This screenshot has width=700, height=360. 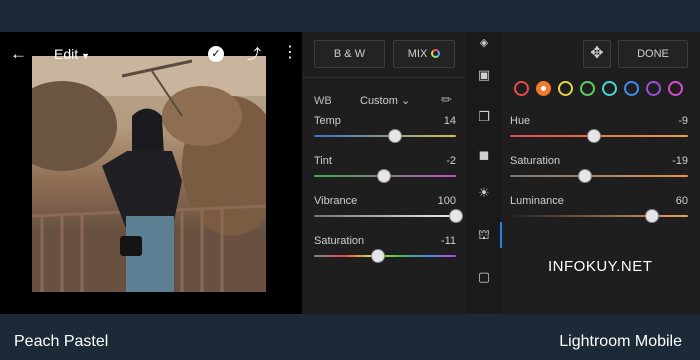 What do you see at coordinates (436, 53) in the screenshot?
I see `color-wheel-icon` at bounding box center [436, 53].